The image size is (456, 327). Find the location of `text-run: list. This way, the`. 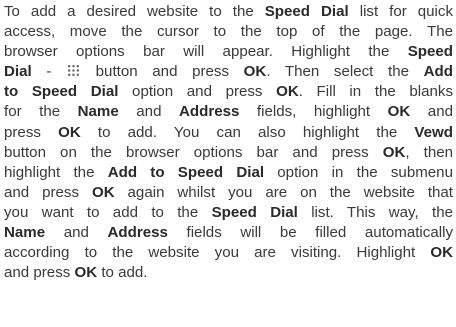

text-run: list. This way, the is located at coordinates (375, 212).